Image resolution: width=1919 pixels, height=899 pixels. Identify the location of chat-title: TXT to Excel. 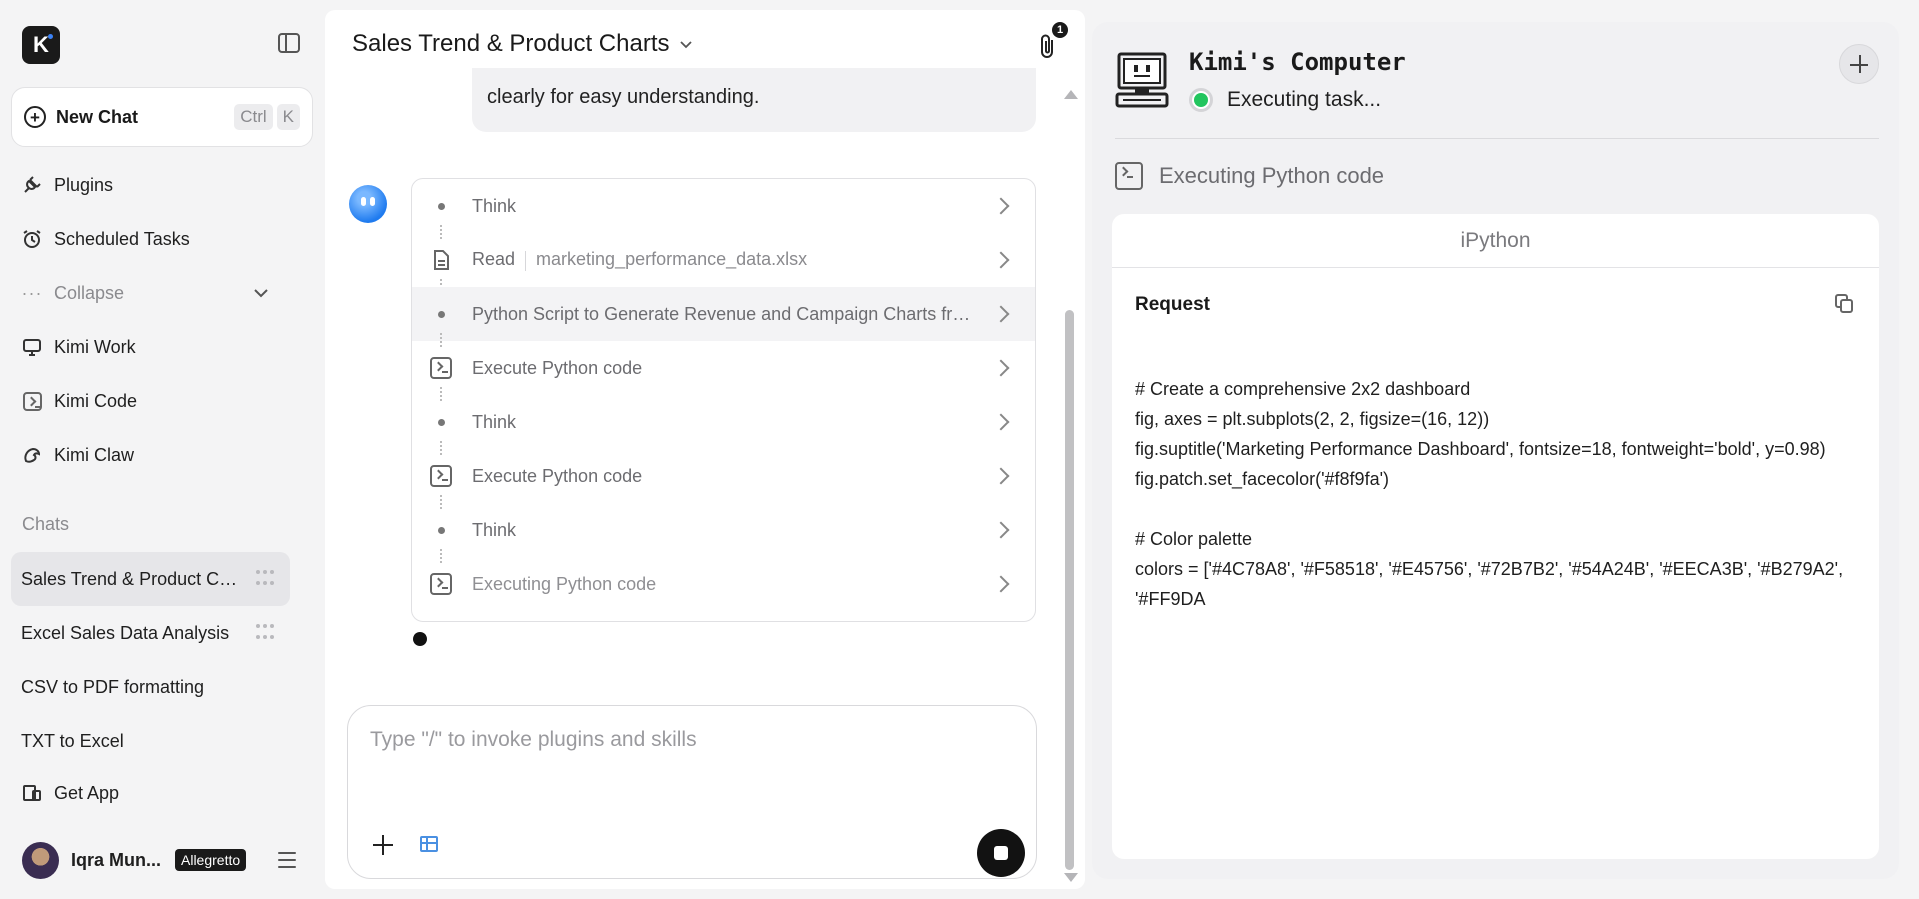
(72, 740).